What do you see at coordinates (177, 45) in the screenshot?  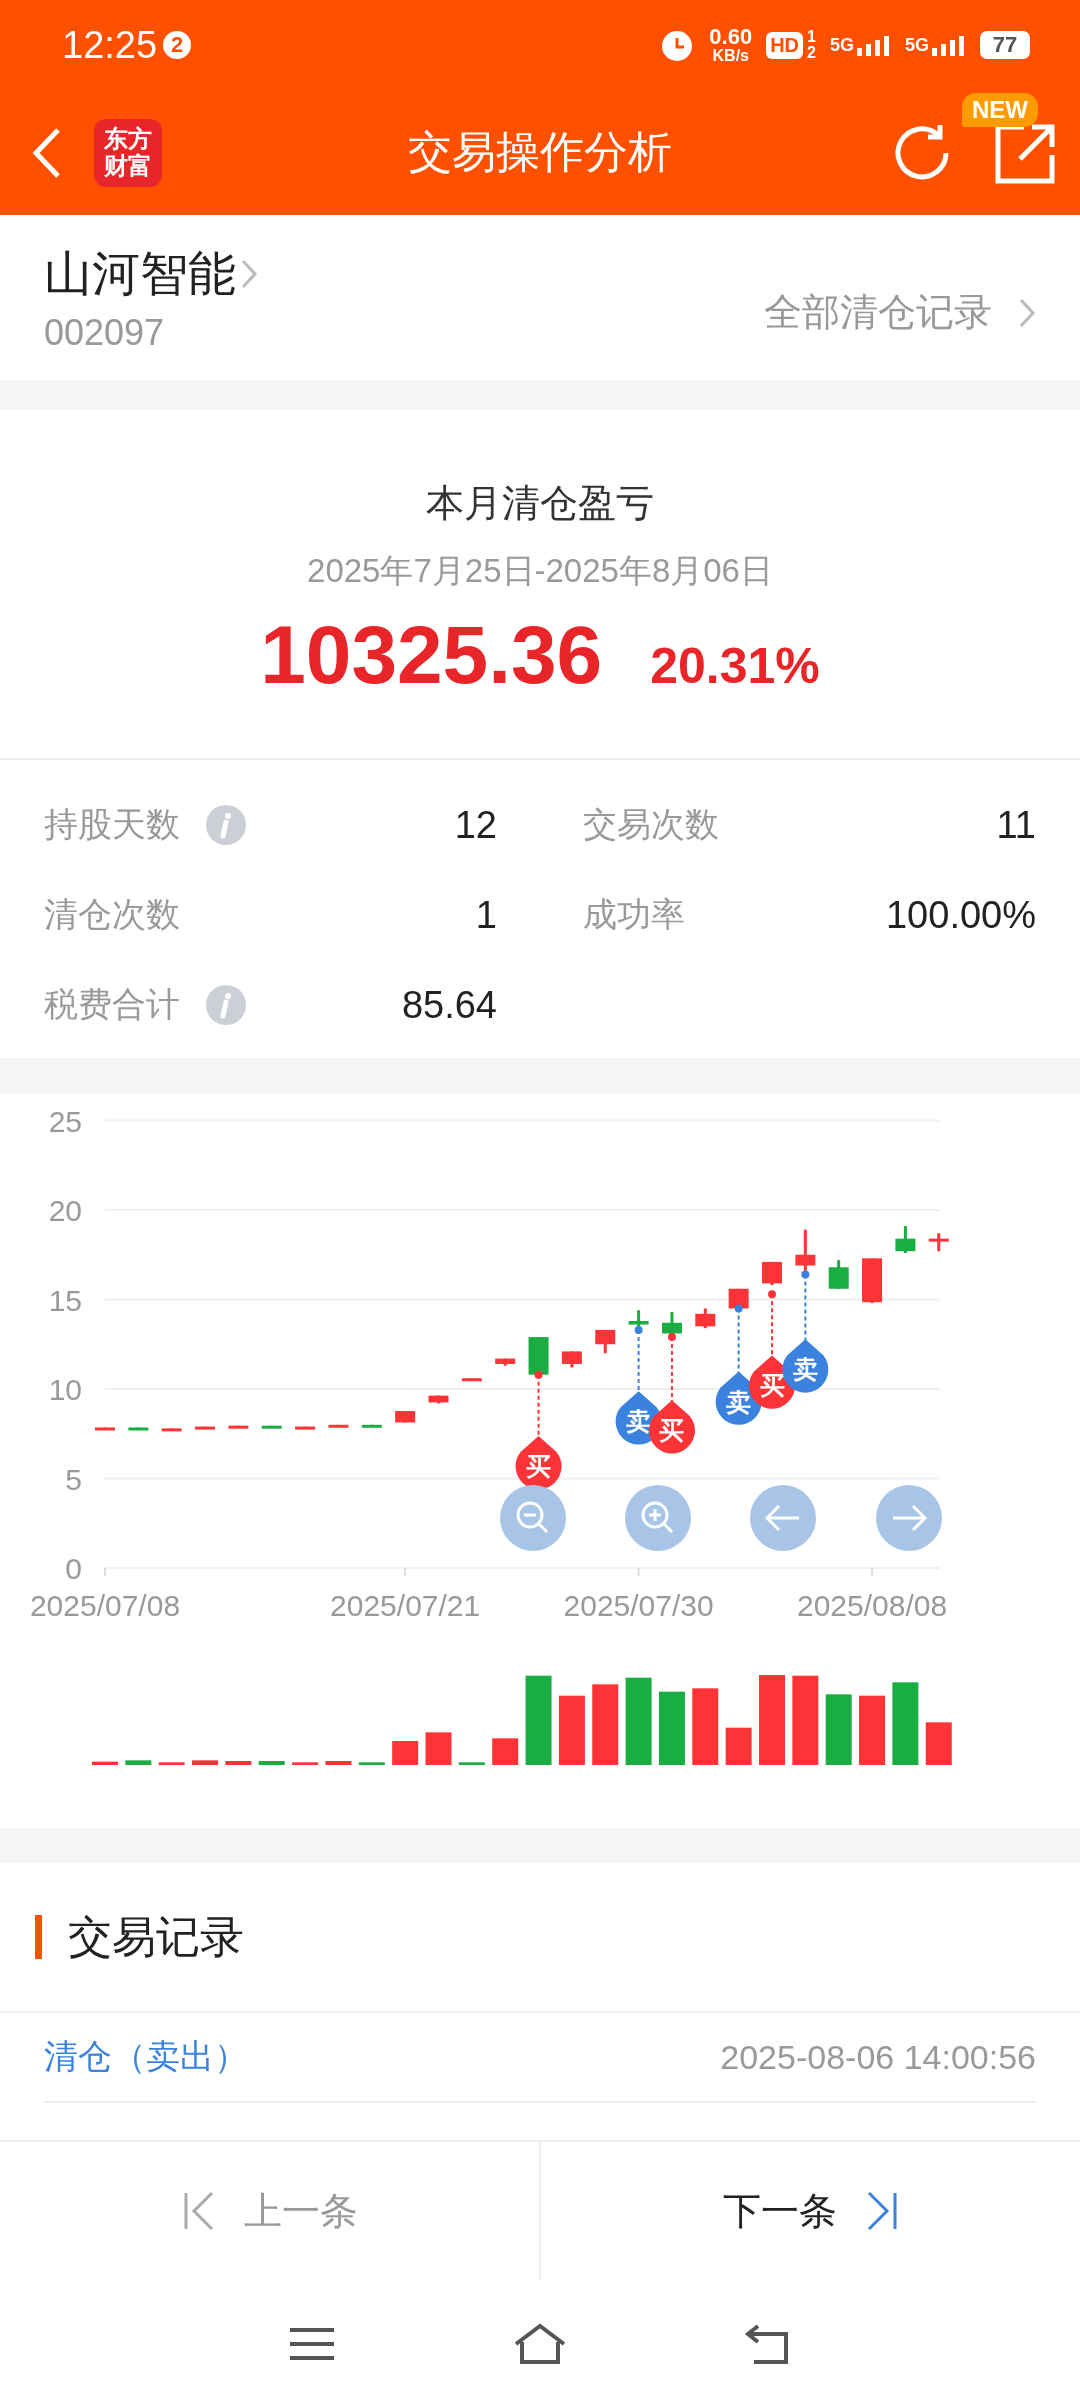 I see `notification-count: 2` at bounding box center [177, 45].